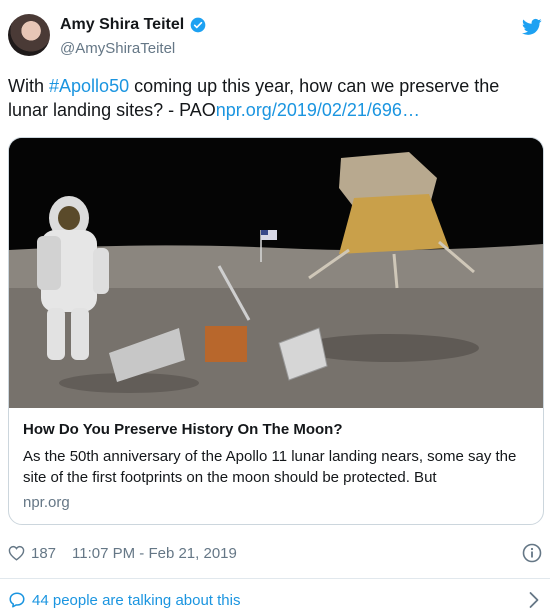 This screenshot has height=614, width=550. Describe the element at coordinates (117, 48) in the screenshot. I see `user-handle: @AmyShiraTeitel` at that location.